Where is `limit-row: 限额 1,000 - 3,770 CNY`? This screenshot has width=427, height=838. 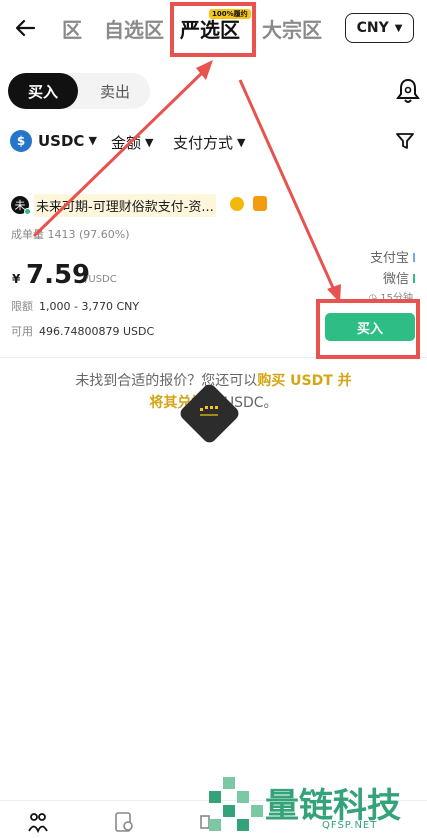 limit-row: 限额 1,000 - 3,770 CNY is located at coordinates (75, 306).